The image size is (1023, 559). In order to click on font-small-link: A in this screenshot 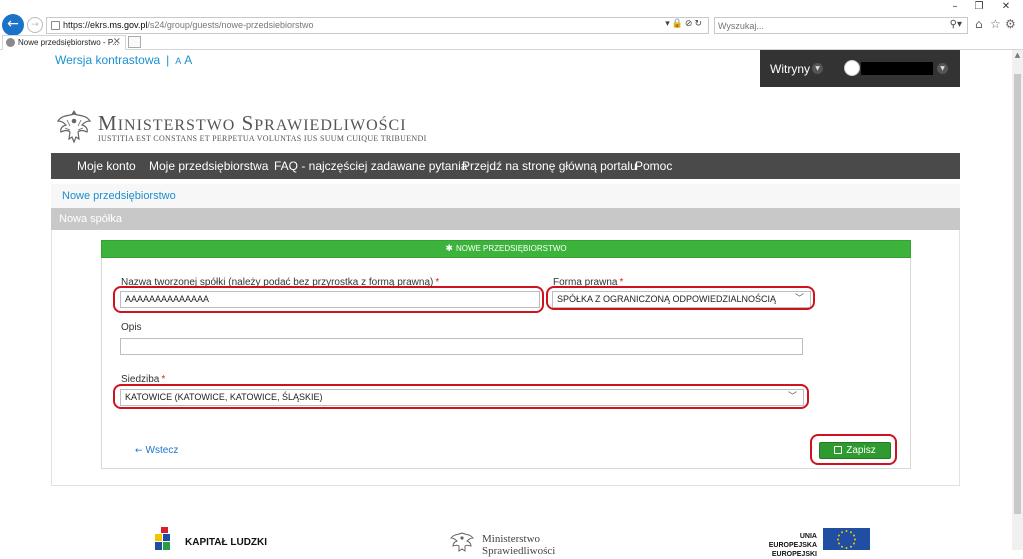, I will do `click(178, 61)`.